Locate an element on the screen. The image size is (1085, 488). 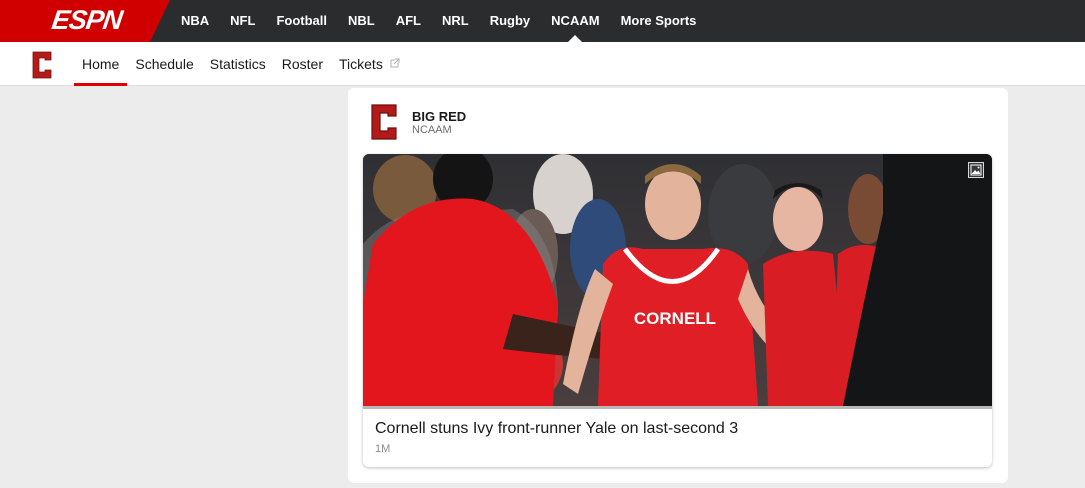
tab-home-label: Home is located at coordinates (101, 64).